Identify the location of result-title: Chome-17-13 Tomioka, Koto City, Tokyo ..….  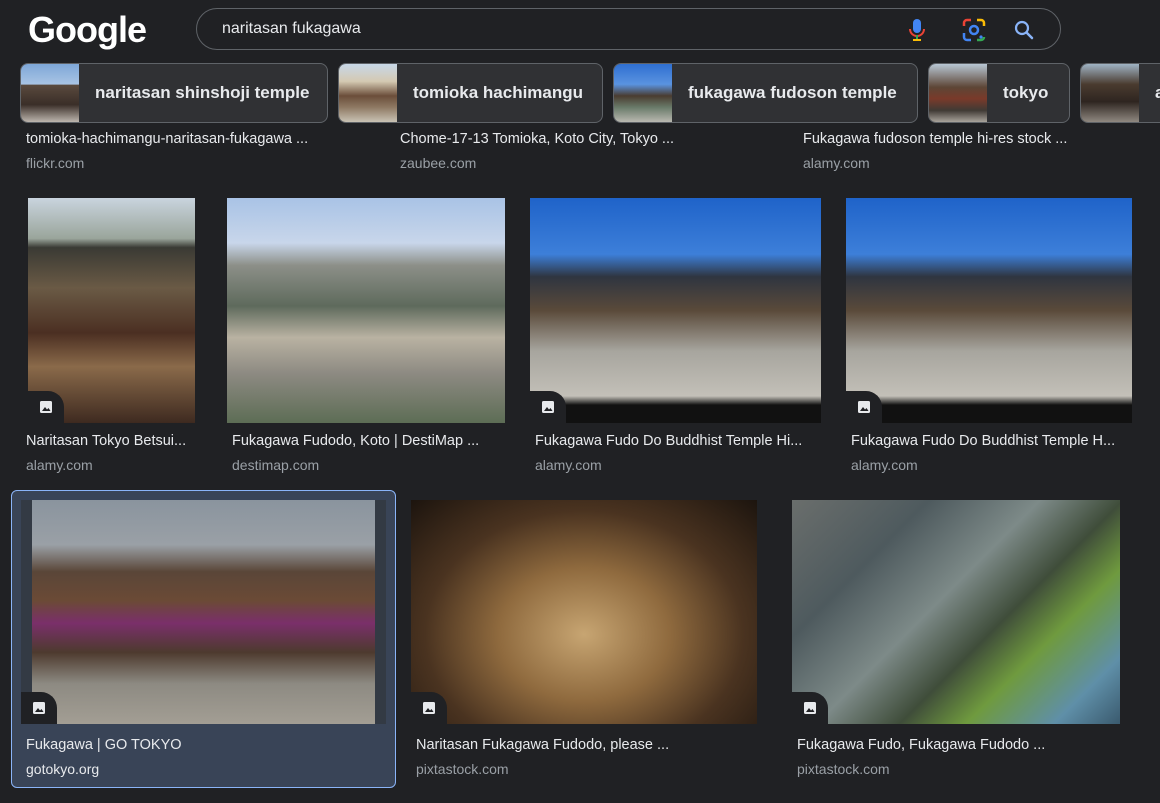
(570, 139).